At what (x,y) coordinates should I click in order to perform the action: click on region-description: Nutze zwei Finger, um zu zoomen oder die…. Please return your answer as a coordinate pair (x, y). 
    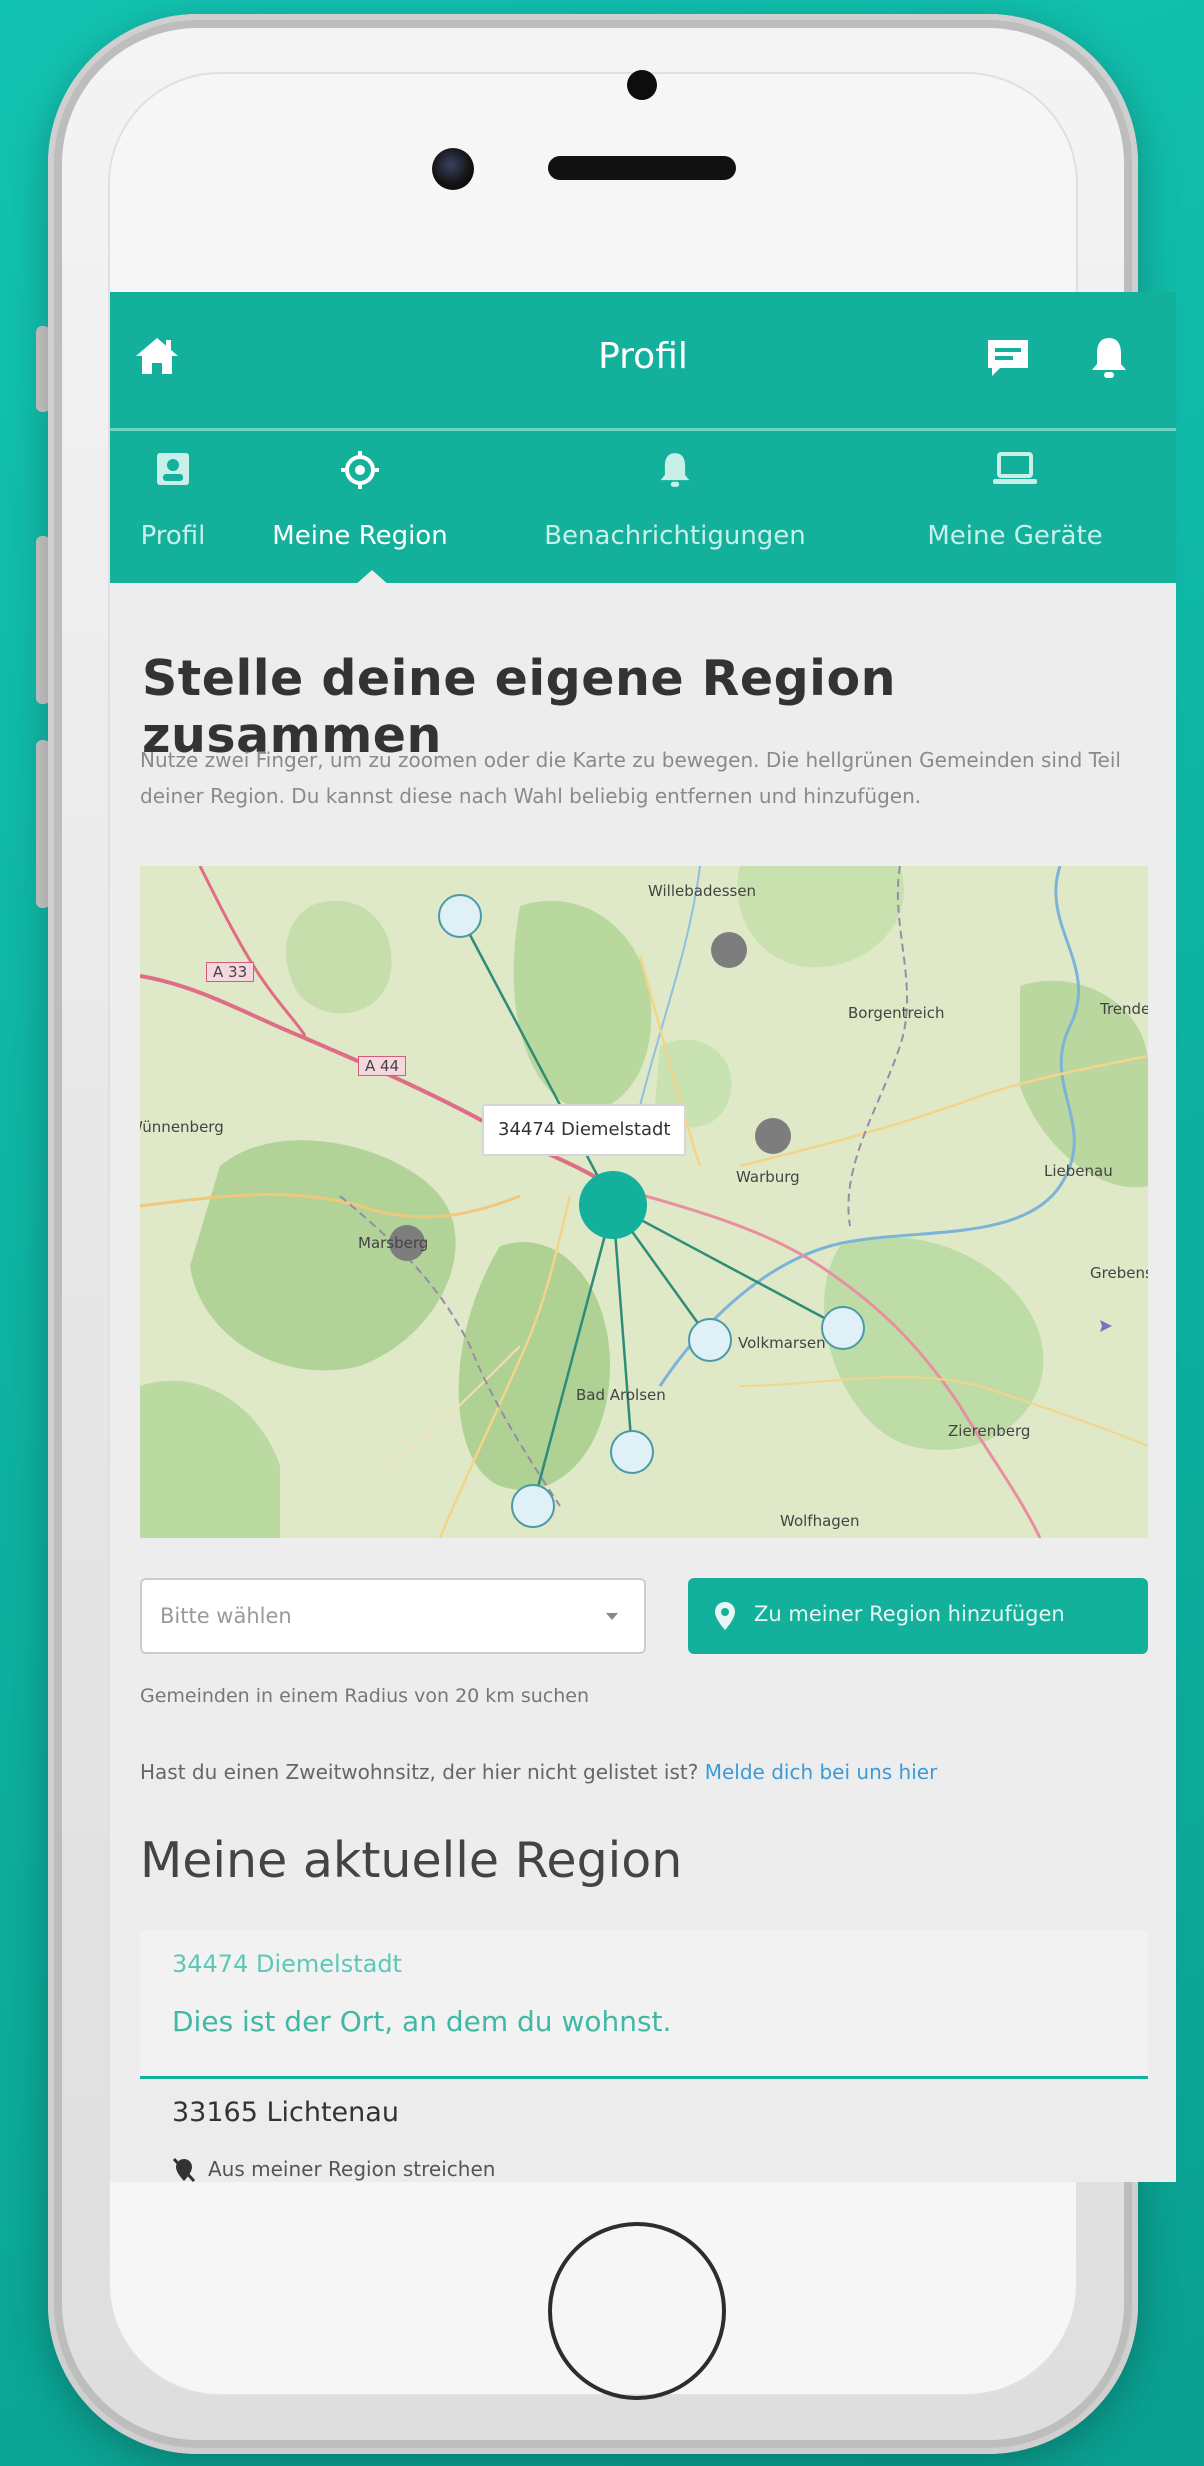
    Looking at the image, I should click on (630, 778).